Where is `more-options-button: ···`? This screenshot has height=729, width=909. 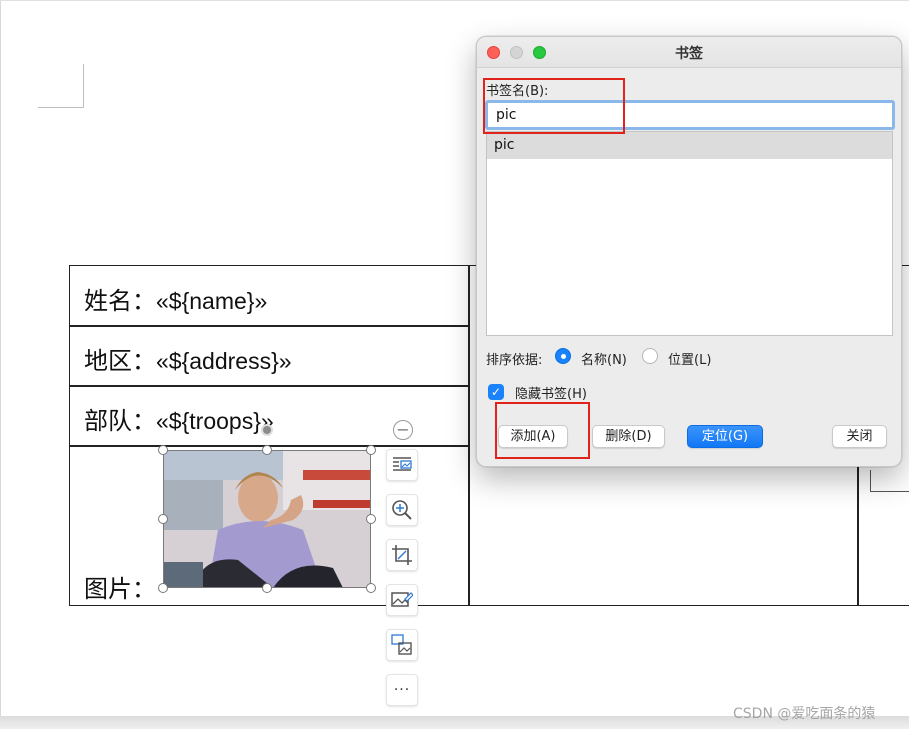 more-options-button: ··· is located at coordinates (402, 690).